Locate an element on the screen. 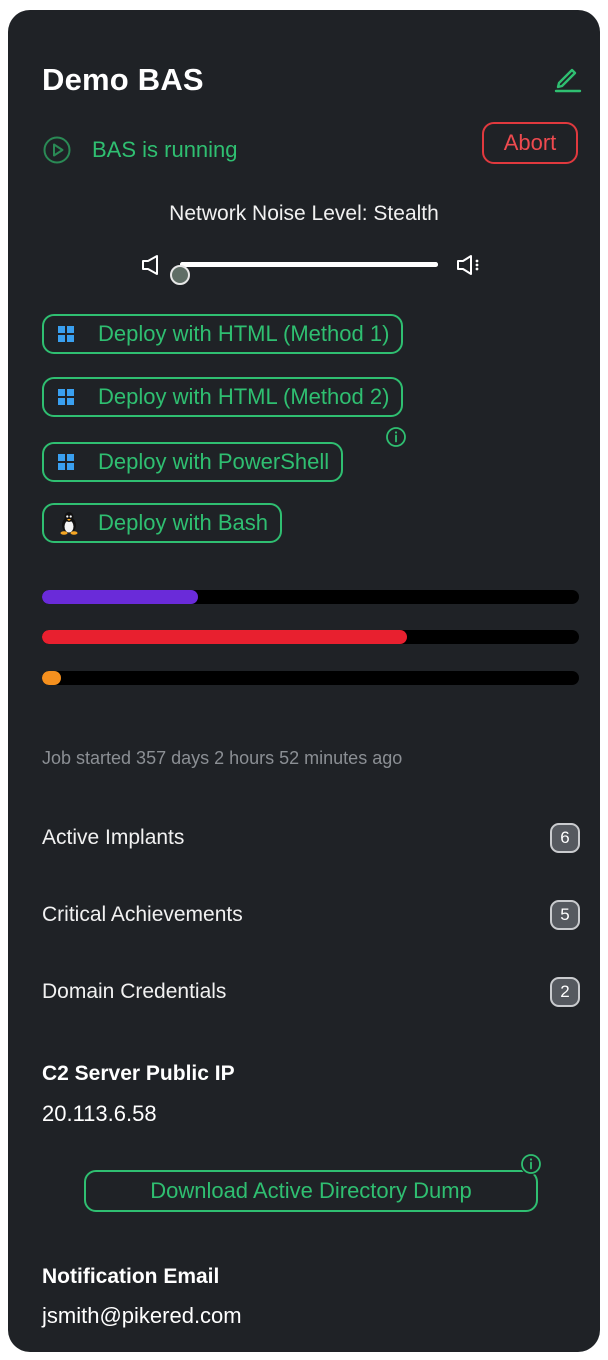  deploy-powershell-button: Deploy with PowerShell is located at coordinates (193, 462).